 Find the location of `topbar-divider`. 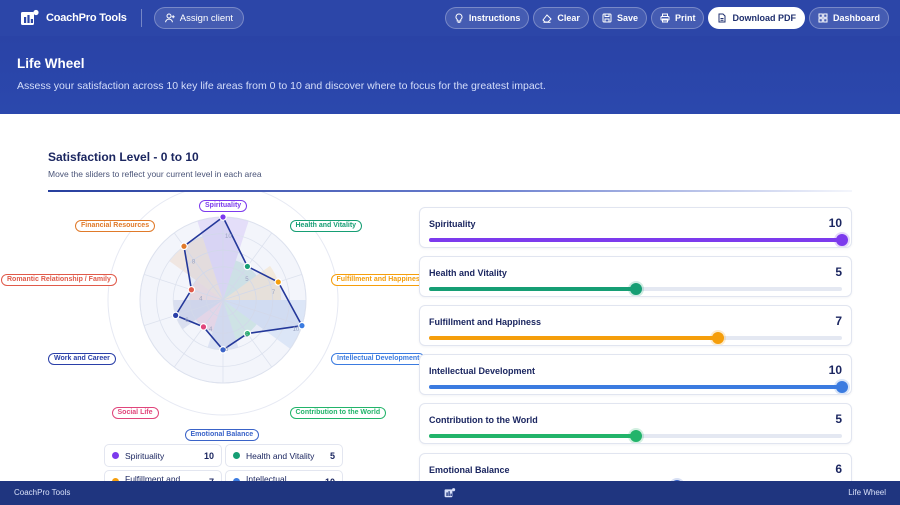

topbar-divider is located at coordinates (141, 18).